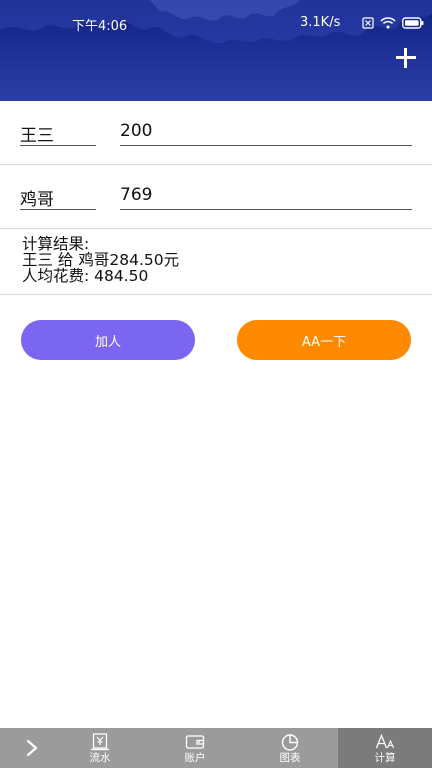 The image size is (432, 768). I want to click on tab-chart: 图表, so click(290, 748).